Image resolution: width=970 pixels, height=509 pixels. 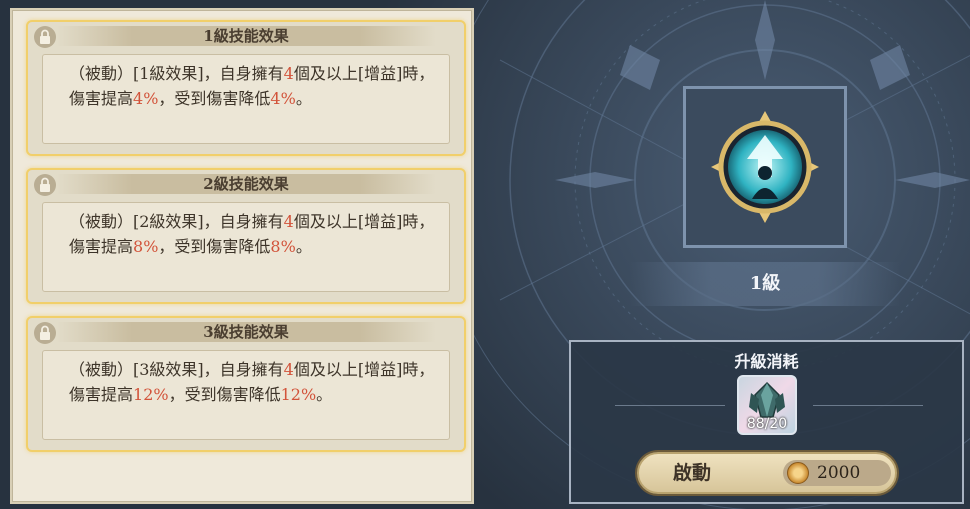 What do you see at coordinates (765, 283) in the screenshot?
I see `skill-level-label: 1級` at bounding box center [765, 283].